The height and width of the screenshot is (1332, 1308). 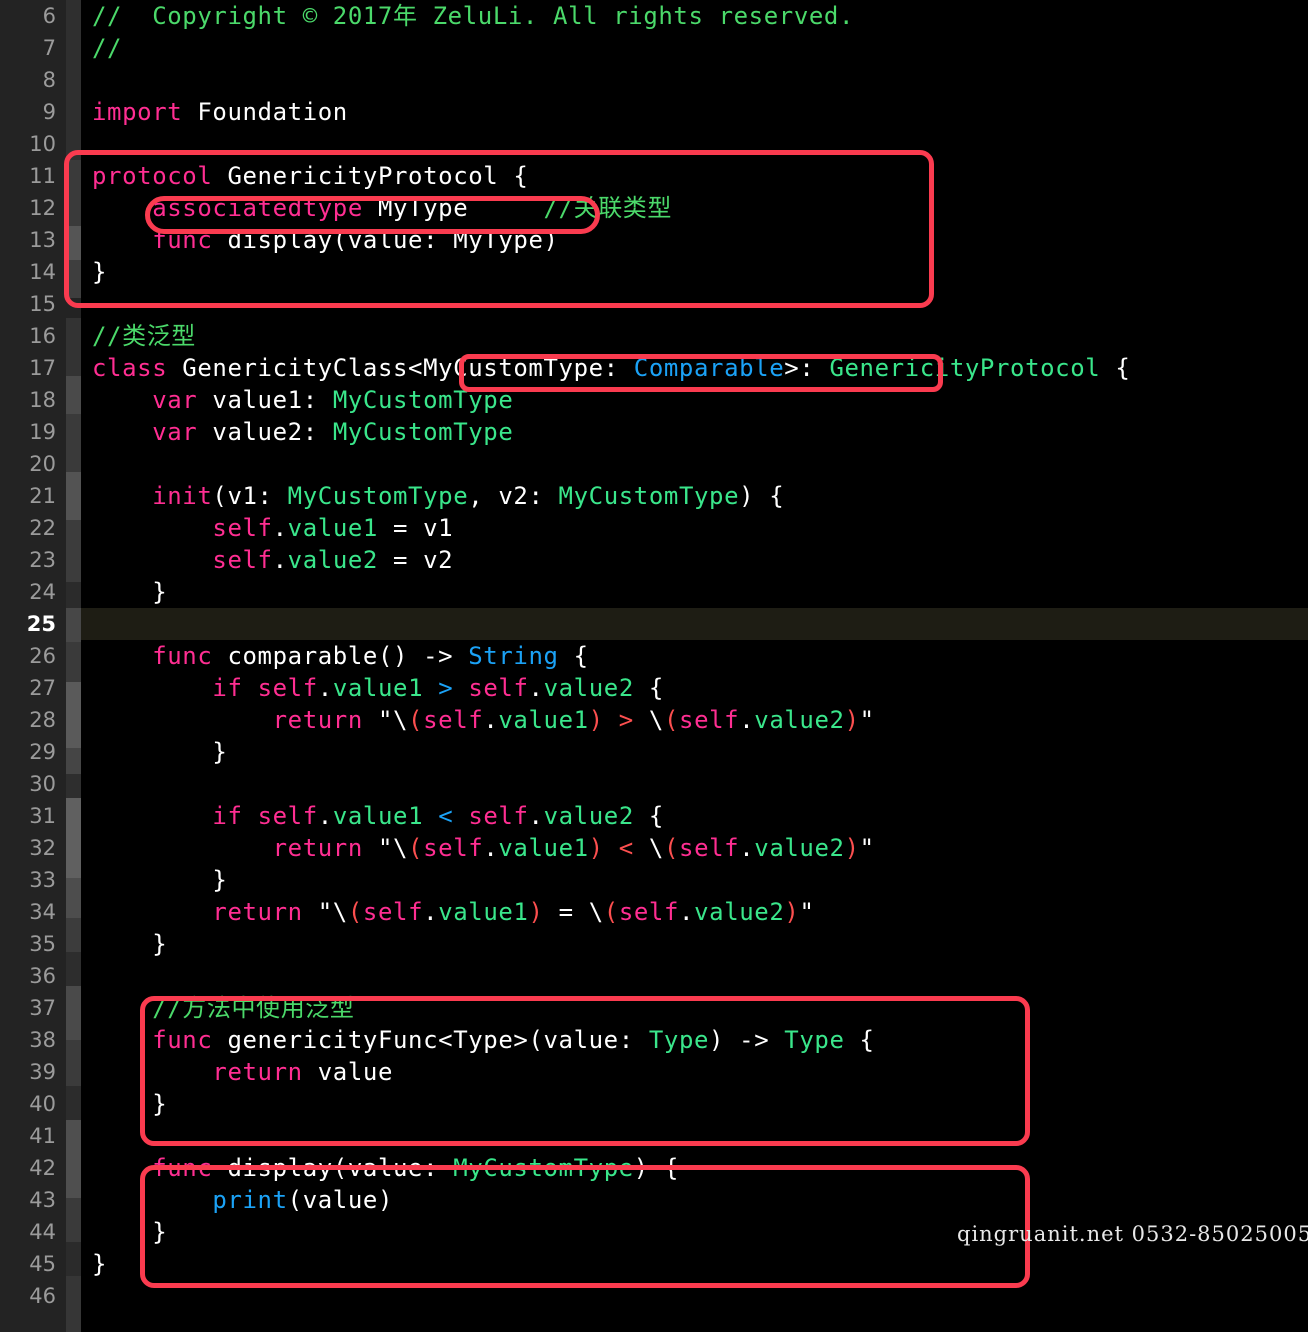 I want to click on code-line-34: return "\(self.value1) = \(self.value2)", so click(x=453, y=912).